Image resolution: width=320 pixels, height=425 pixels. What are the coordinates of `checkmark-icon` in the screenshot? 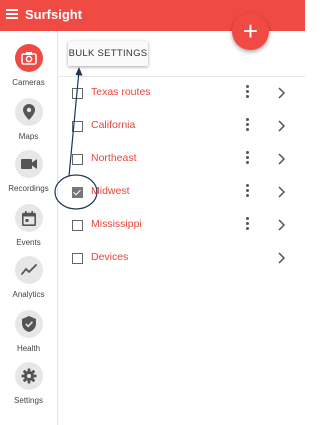 It's located at (77, 191).